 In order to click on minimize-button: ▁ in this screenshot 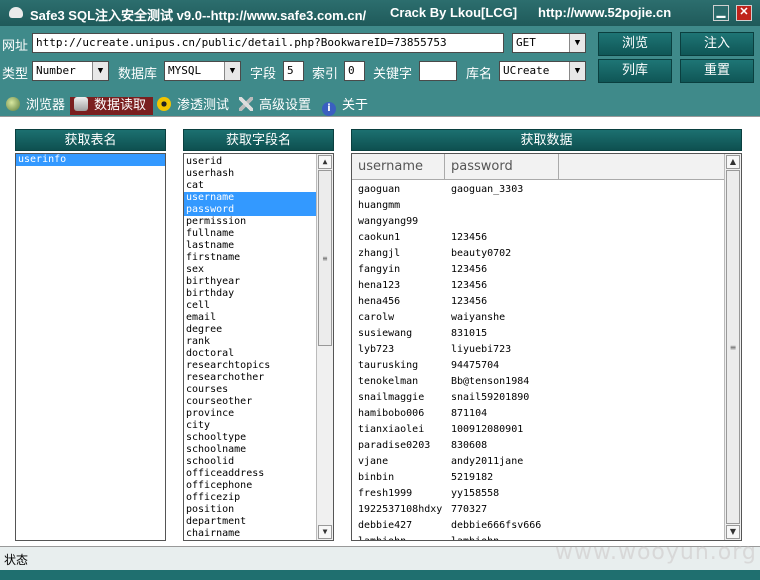, I will do `click(721, 13)`.